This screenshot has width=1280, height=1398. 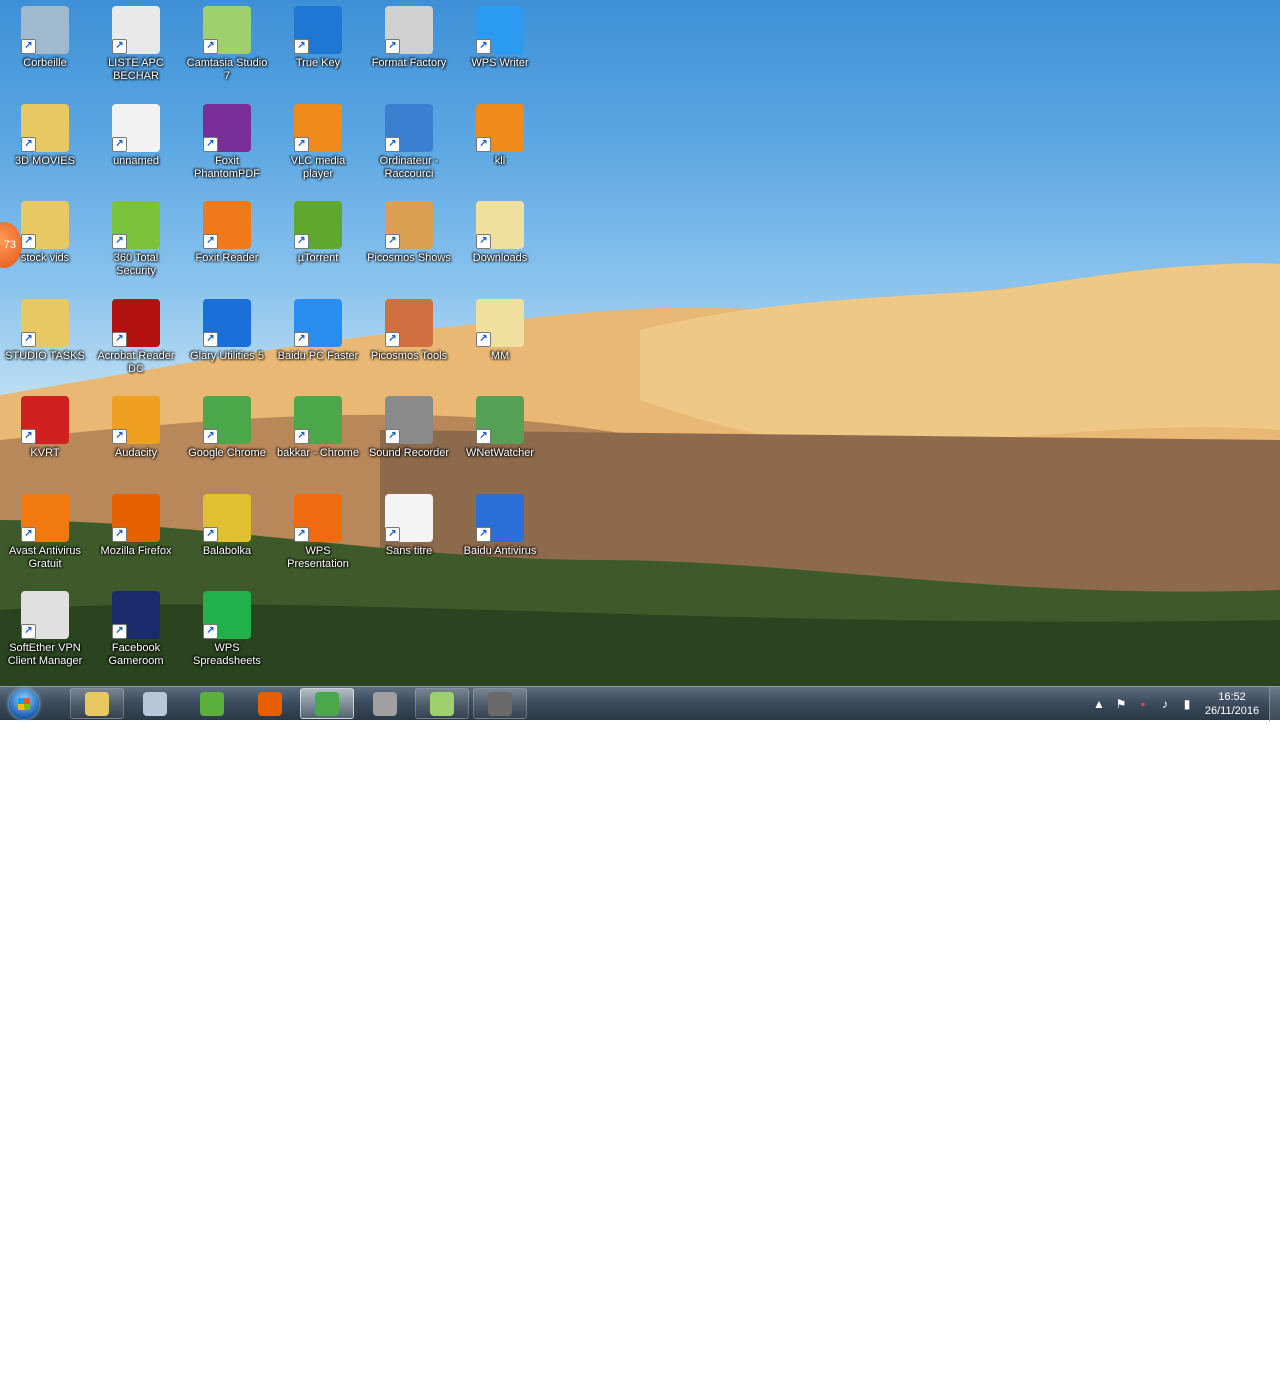 What do you see at coordinates (227, 453) in the screenshot?
I see `desktop-icon-label: Google Chrome` at bounding box center [227, 453].